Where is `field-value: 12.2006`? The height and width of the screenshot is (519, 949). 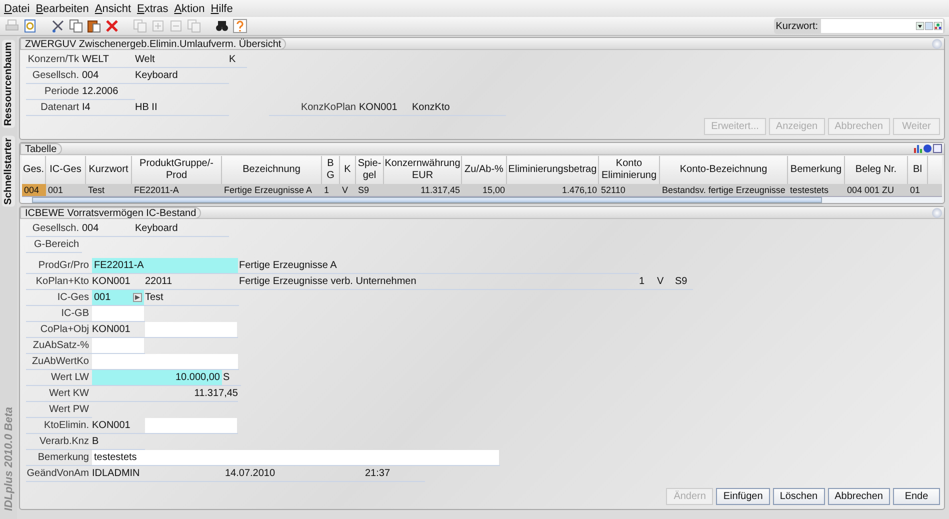 field-value: 12.2006 is located at coordinates (101, 91).